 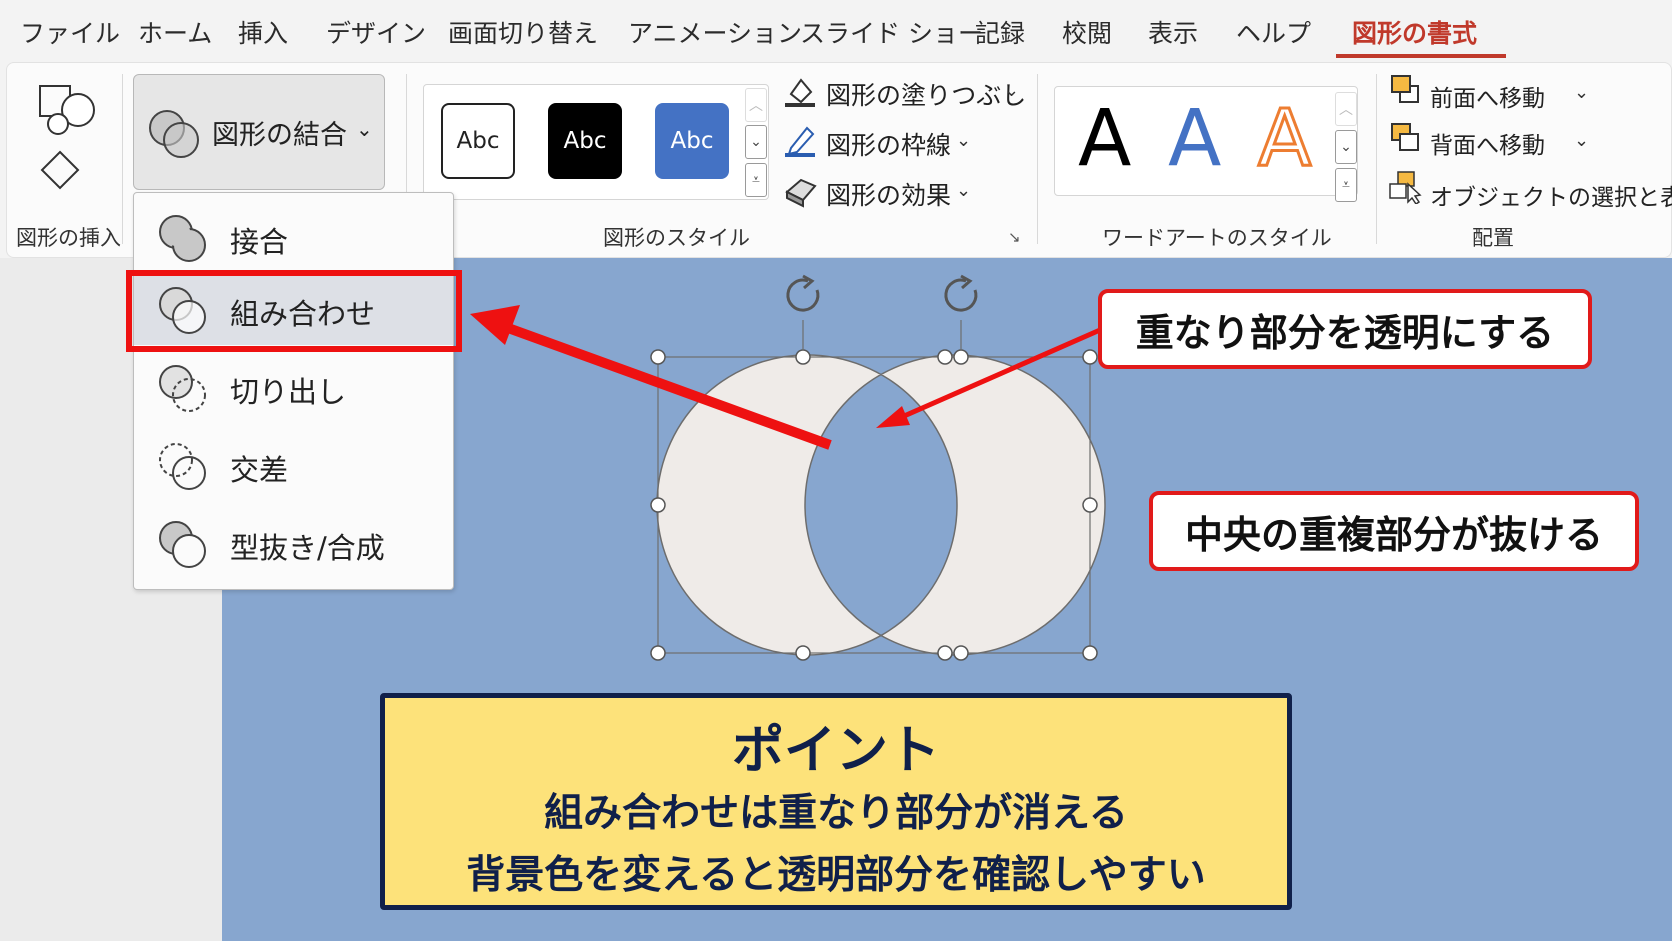 What do you see at coordinates (1345, 329) in the screenshot?
I see `callout-overlap-transparent: 重なり部分を透明にする` at bounding box center [1345, 329].